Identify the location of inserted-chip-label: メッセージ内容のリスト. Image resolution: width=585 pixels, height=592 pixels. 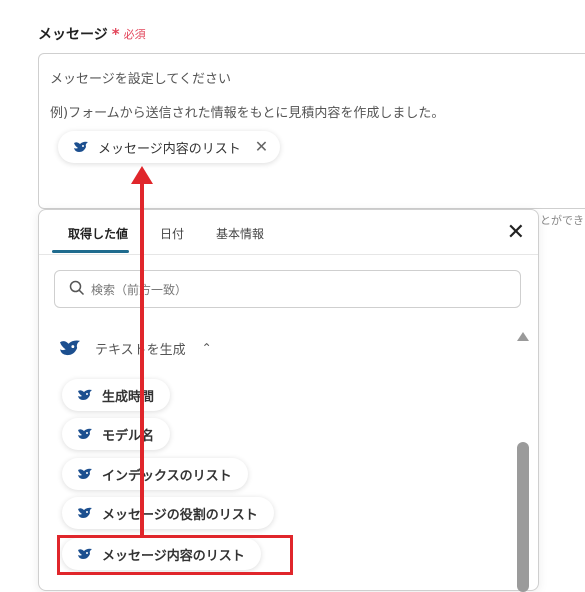
(169, 149).